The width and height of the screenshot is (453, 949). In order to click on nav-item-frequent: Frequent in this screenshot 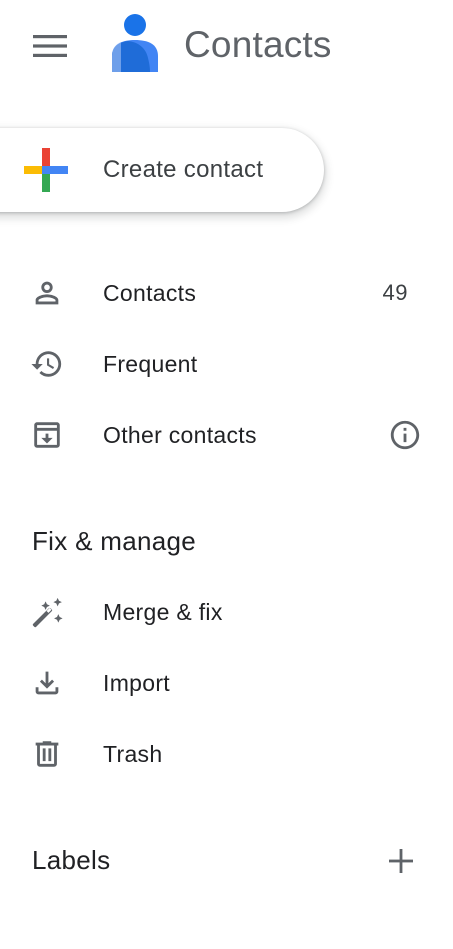, I will do `click(226, 364)`.